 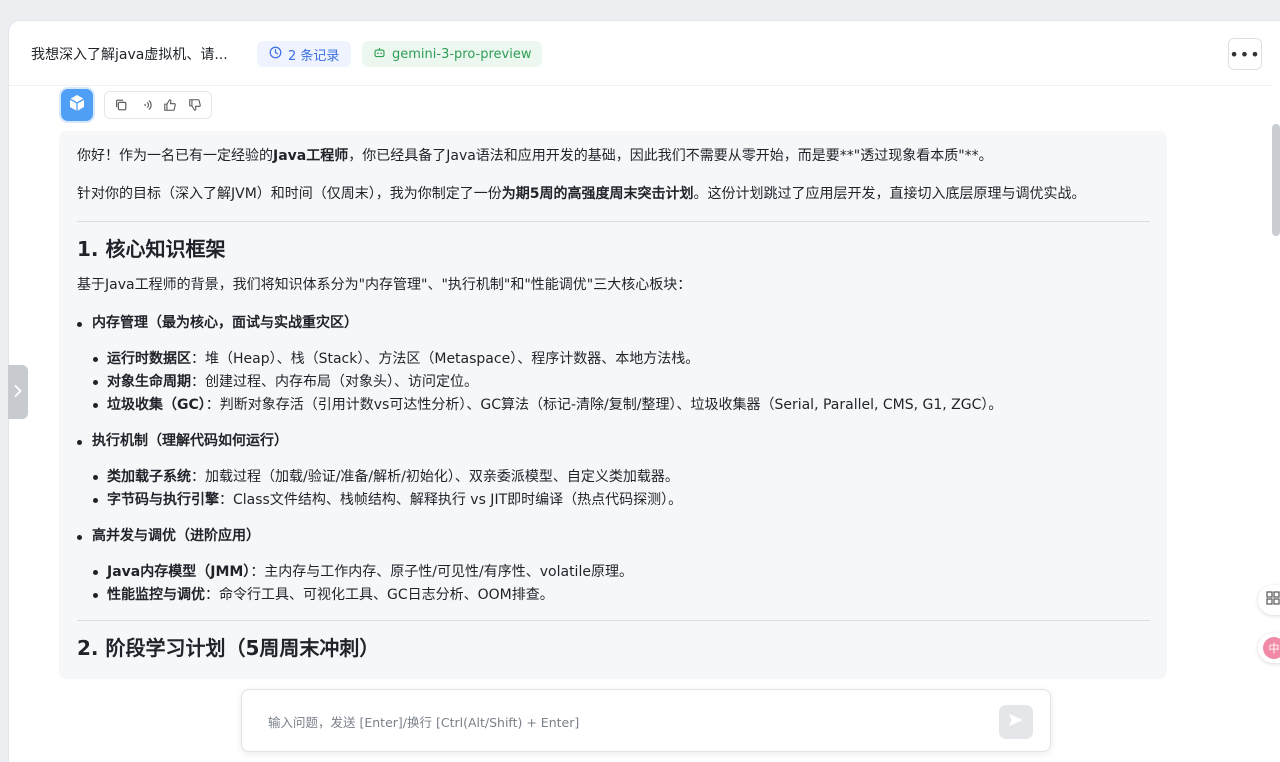 I want to click on floating-tool-button, so click(x=1269, y=600).